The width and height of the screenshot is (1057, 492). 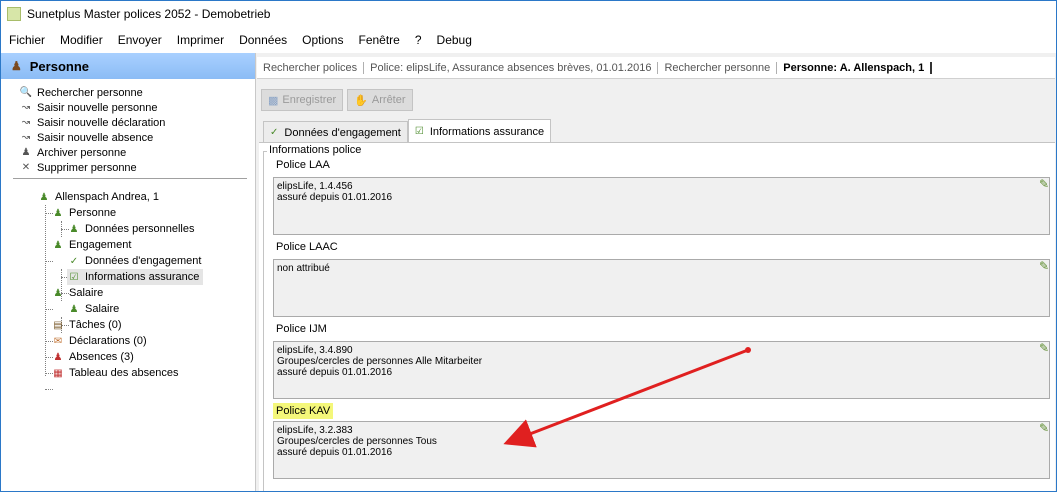 I want to click on tree-node-personne: ♟ Personne, so click(x=84, y=213).